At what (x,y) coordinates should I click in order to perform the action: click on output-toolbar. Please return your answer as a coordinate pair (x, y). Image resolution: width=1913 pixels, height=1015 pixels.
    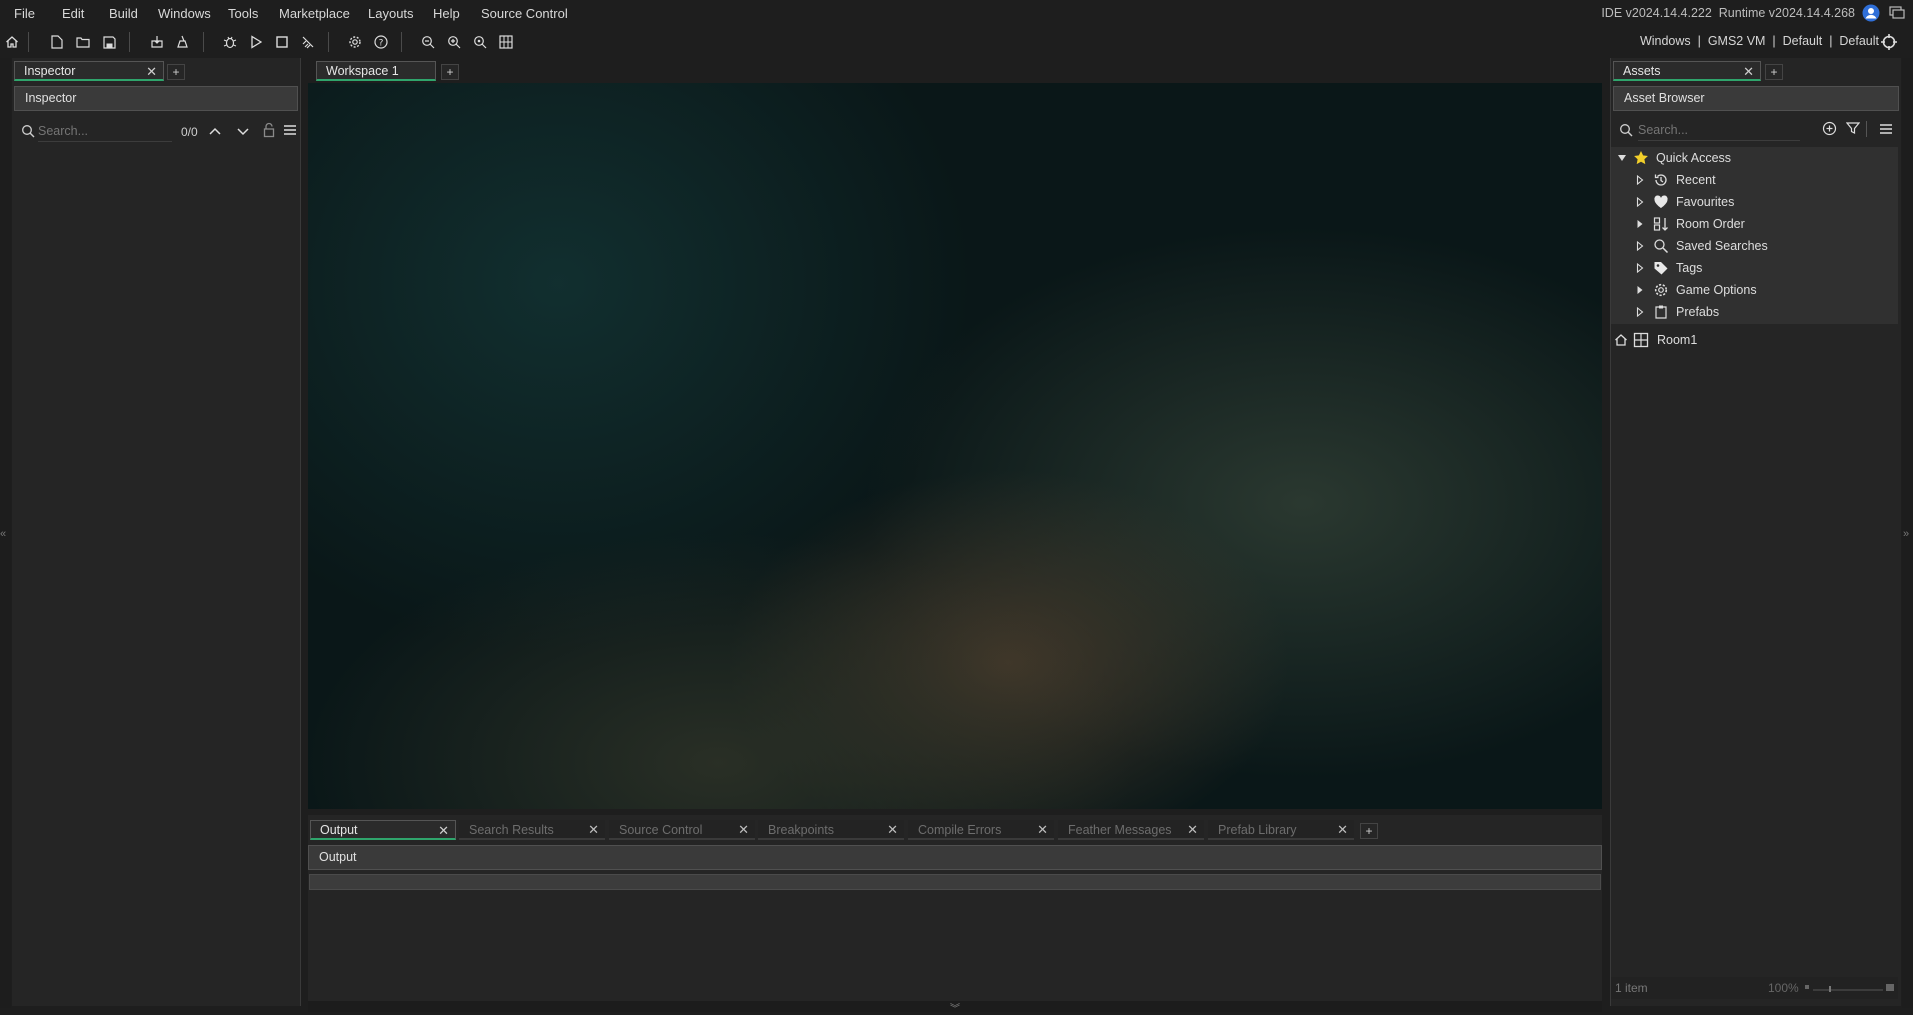
    Looking at the image, I should click on (955, 882).